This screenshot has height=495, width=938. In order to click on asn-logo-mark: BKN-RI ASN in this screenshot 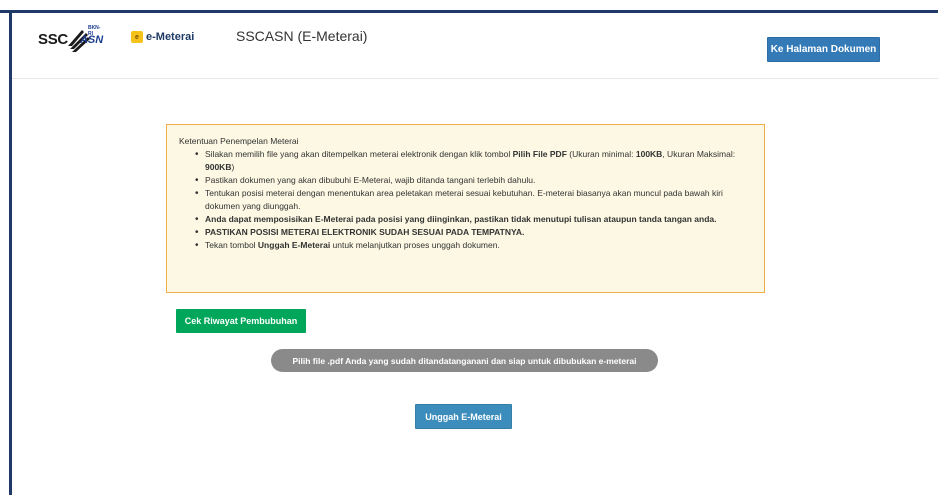, I will do `click(85, 39)`.